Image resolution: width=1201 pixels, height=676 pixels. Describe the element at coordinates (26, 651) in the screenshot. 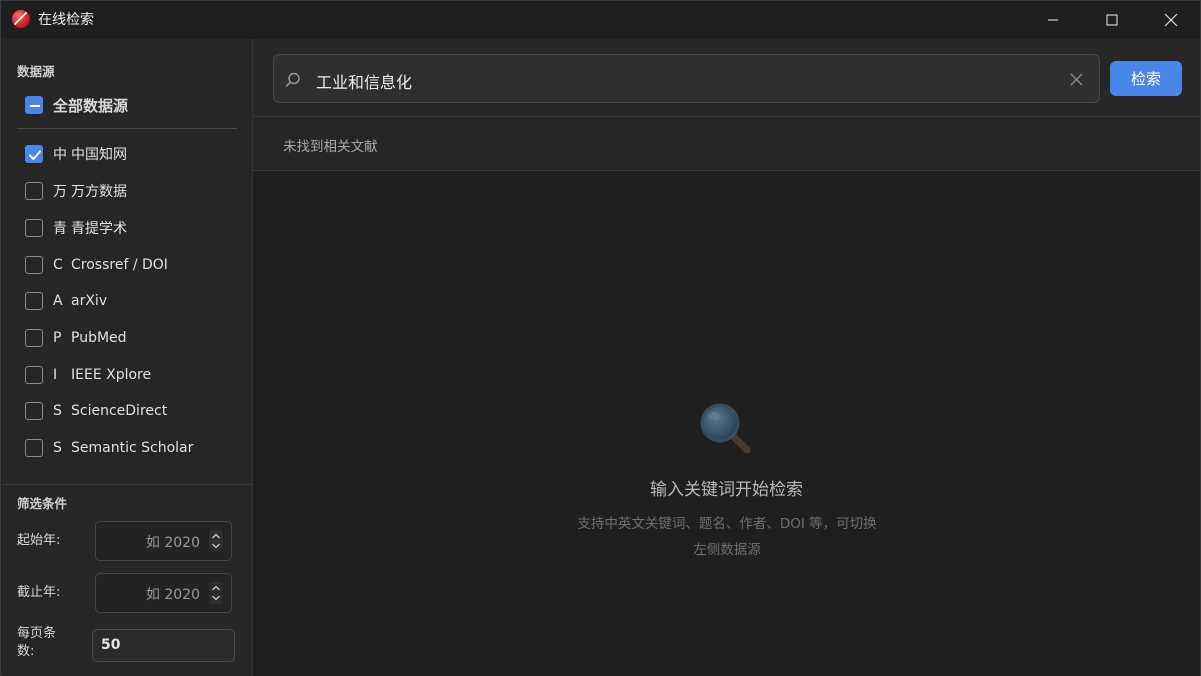

I see `per-page-label-line2: 数:` at that location.